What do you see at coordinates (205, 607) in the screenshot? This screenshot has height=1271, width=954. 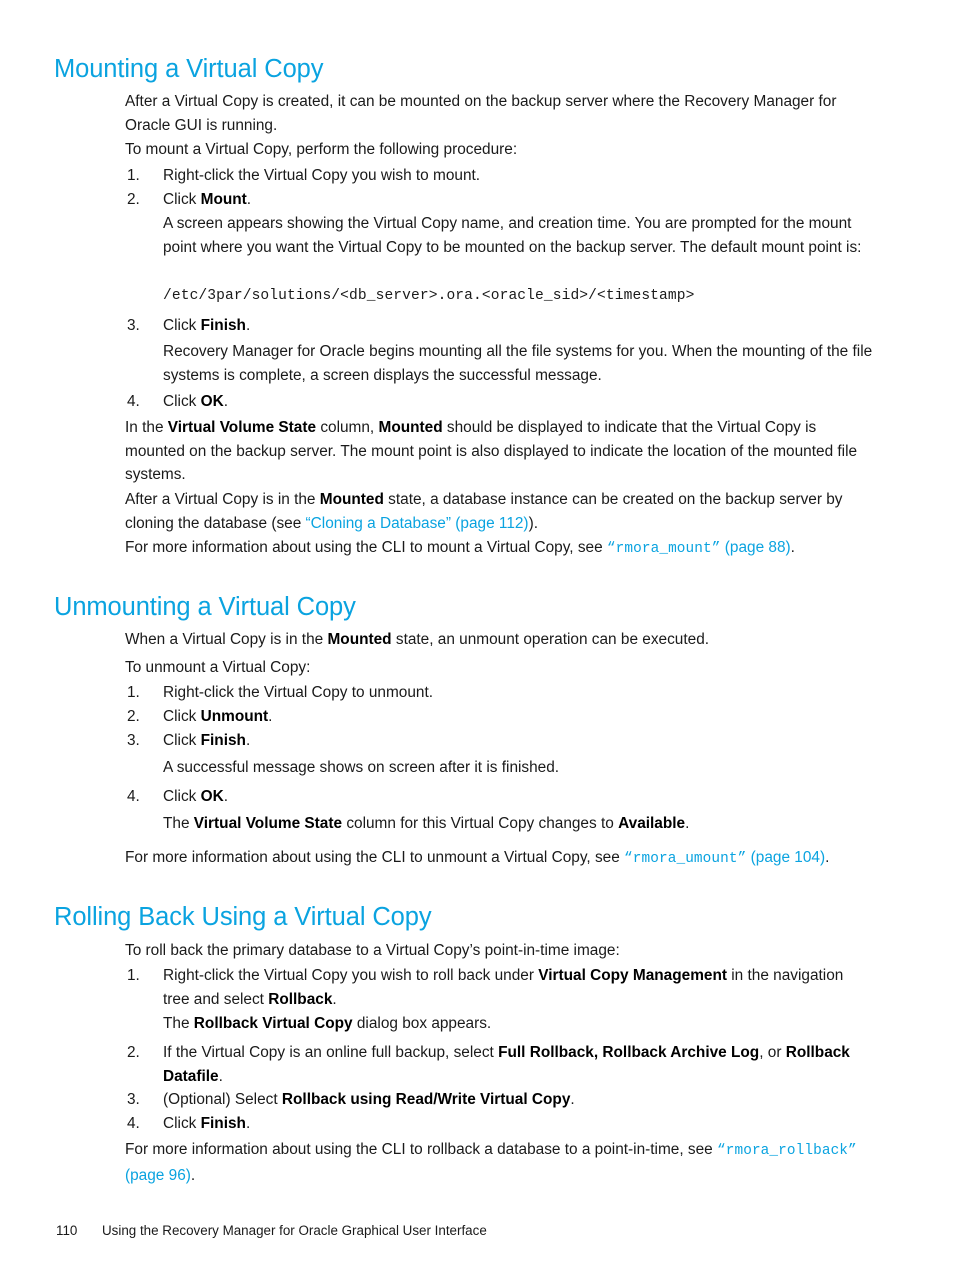 I see `heading-unmounting-a-virtual-copy: Unmounting a Virtual Copy` at bounding box center [205, 607].